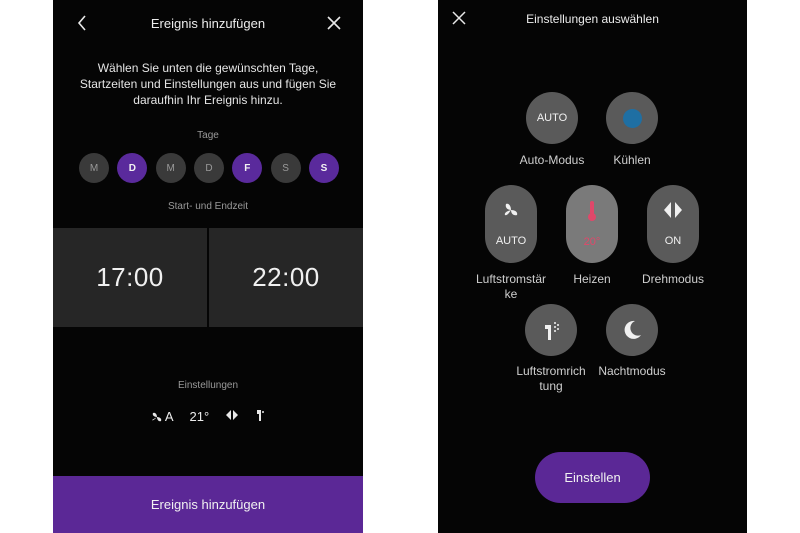  What do you see at coordinates (208, 504) in the screenshot?
I see `add-event-button: Ereignis hinzufügen` at bounding box center [208, 504].